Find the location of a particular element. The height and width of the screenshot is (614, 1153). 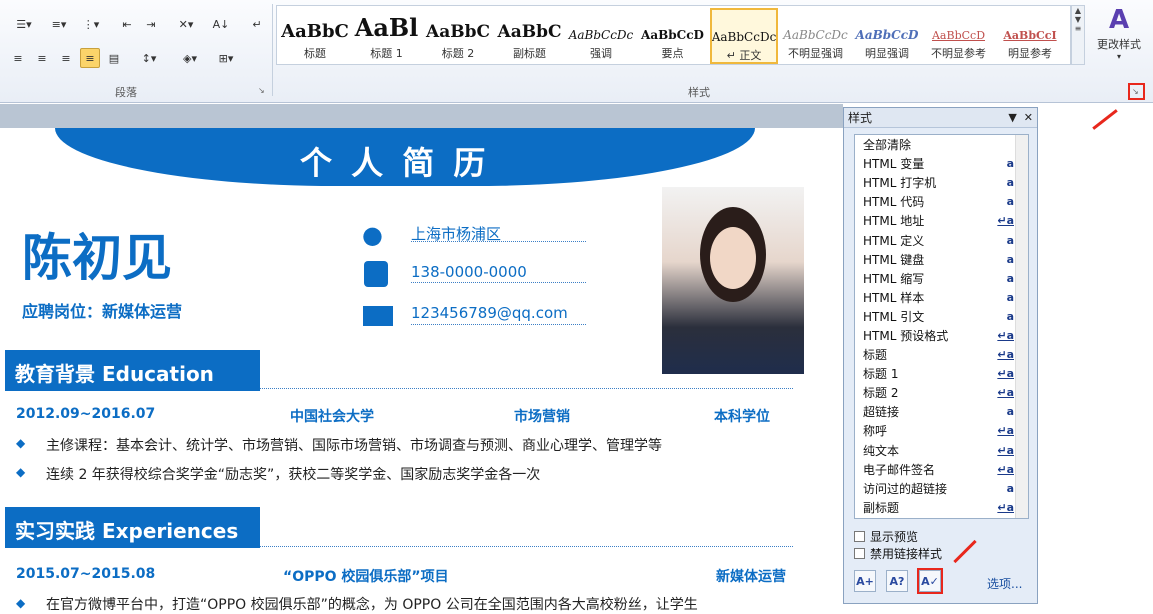

style-list-item: HTML 变量 a is located at coordinates (941, 163).